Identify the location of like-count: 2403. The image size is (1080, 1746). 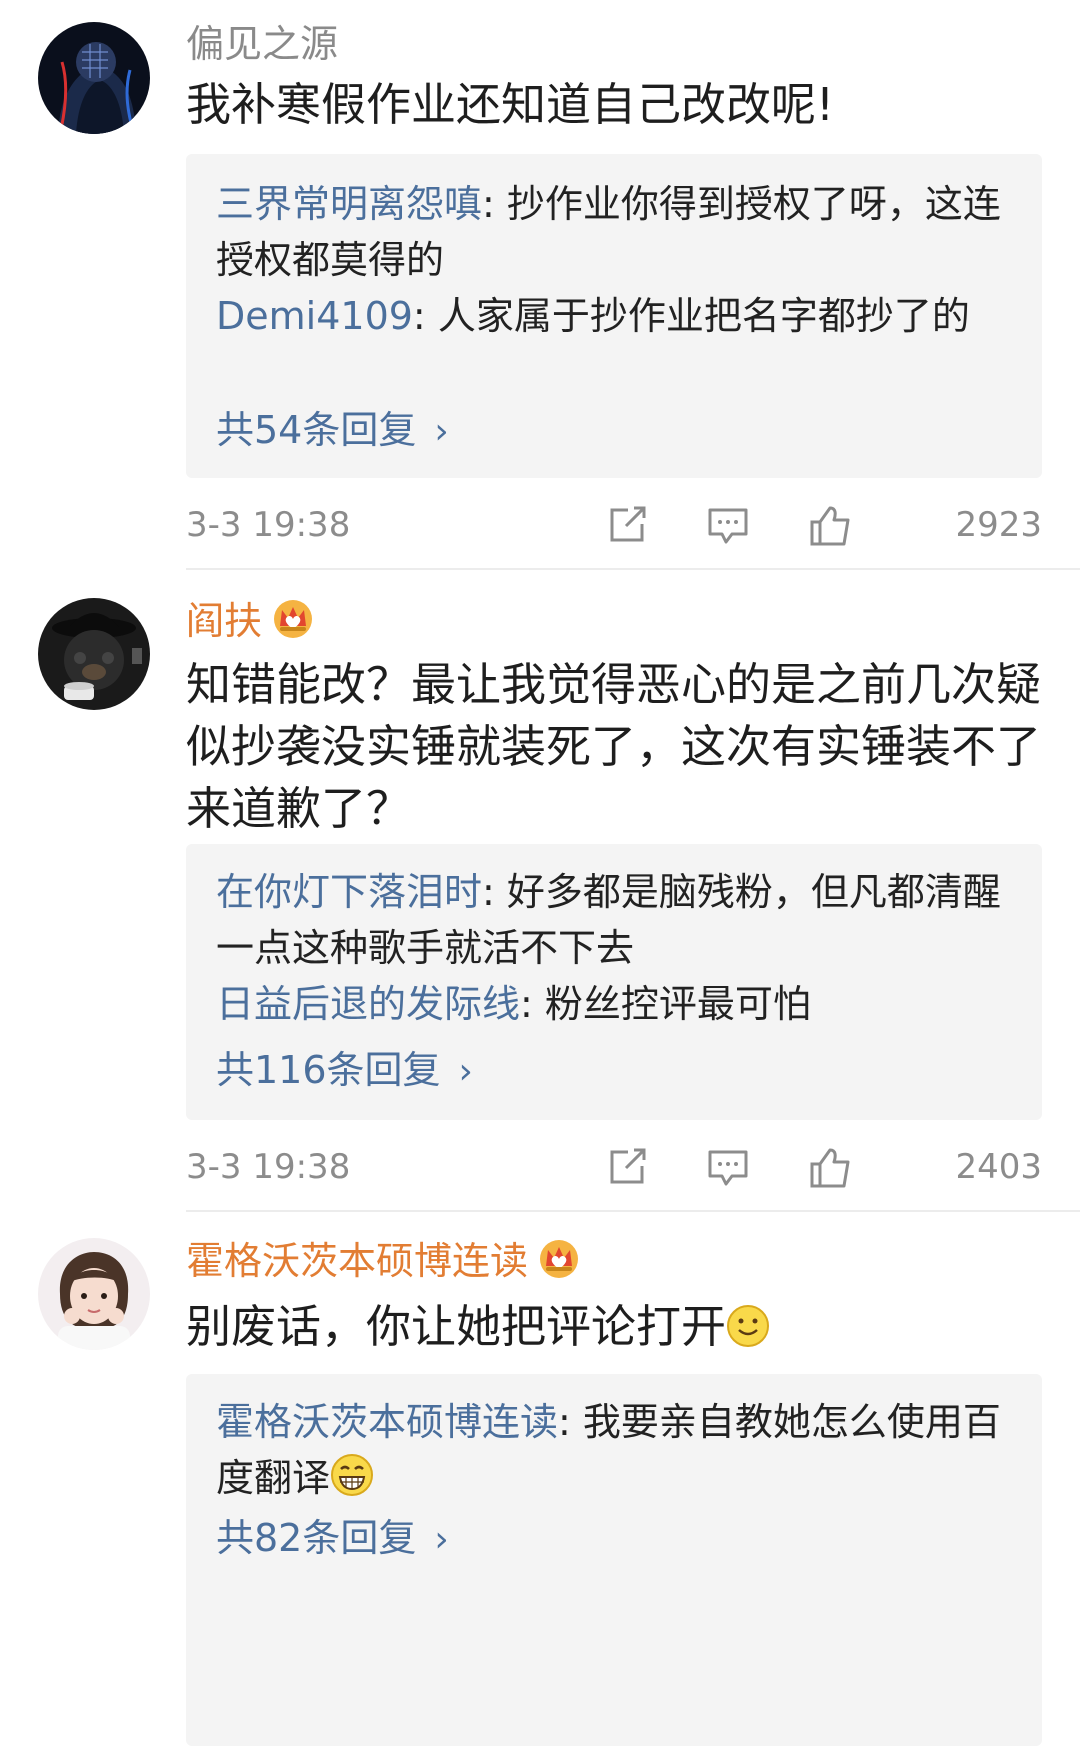
(998, 1167).